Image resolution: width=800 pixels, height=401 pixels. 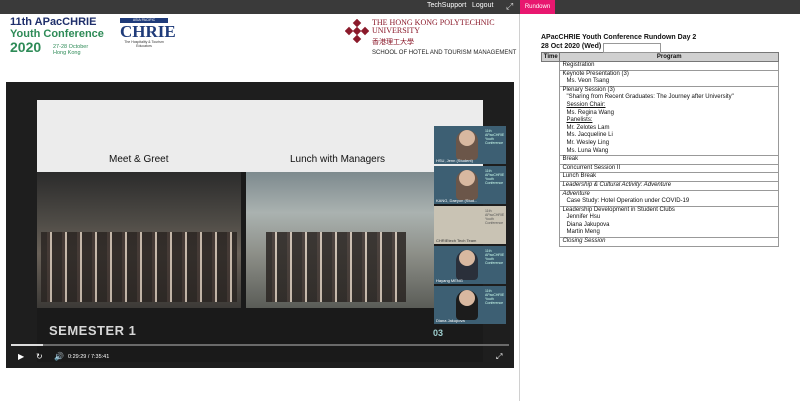 I want to click on program-line: Break, so click(x=570, y=159).